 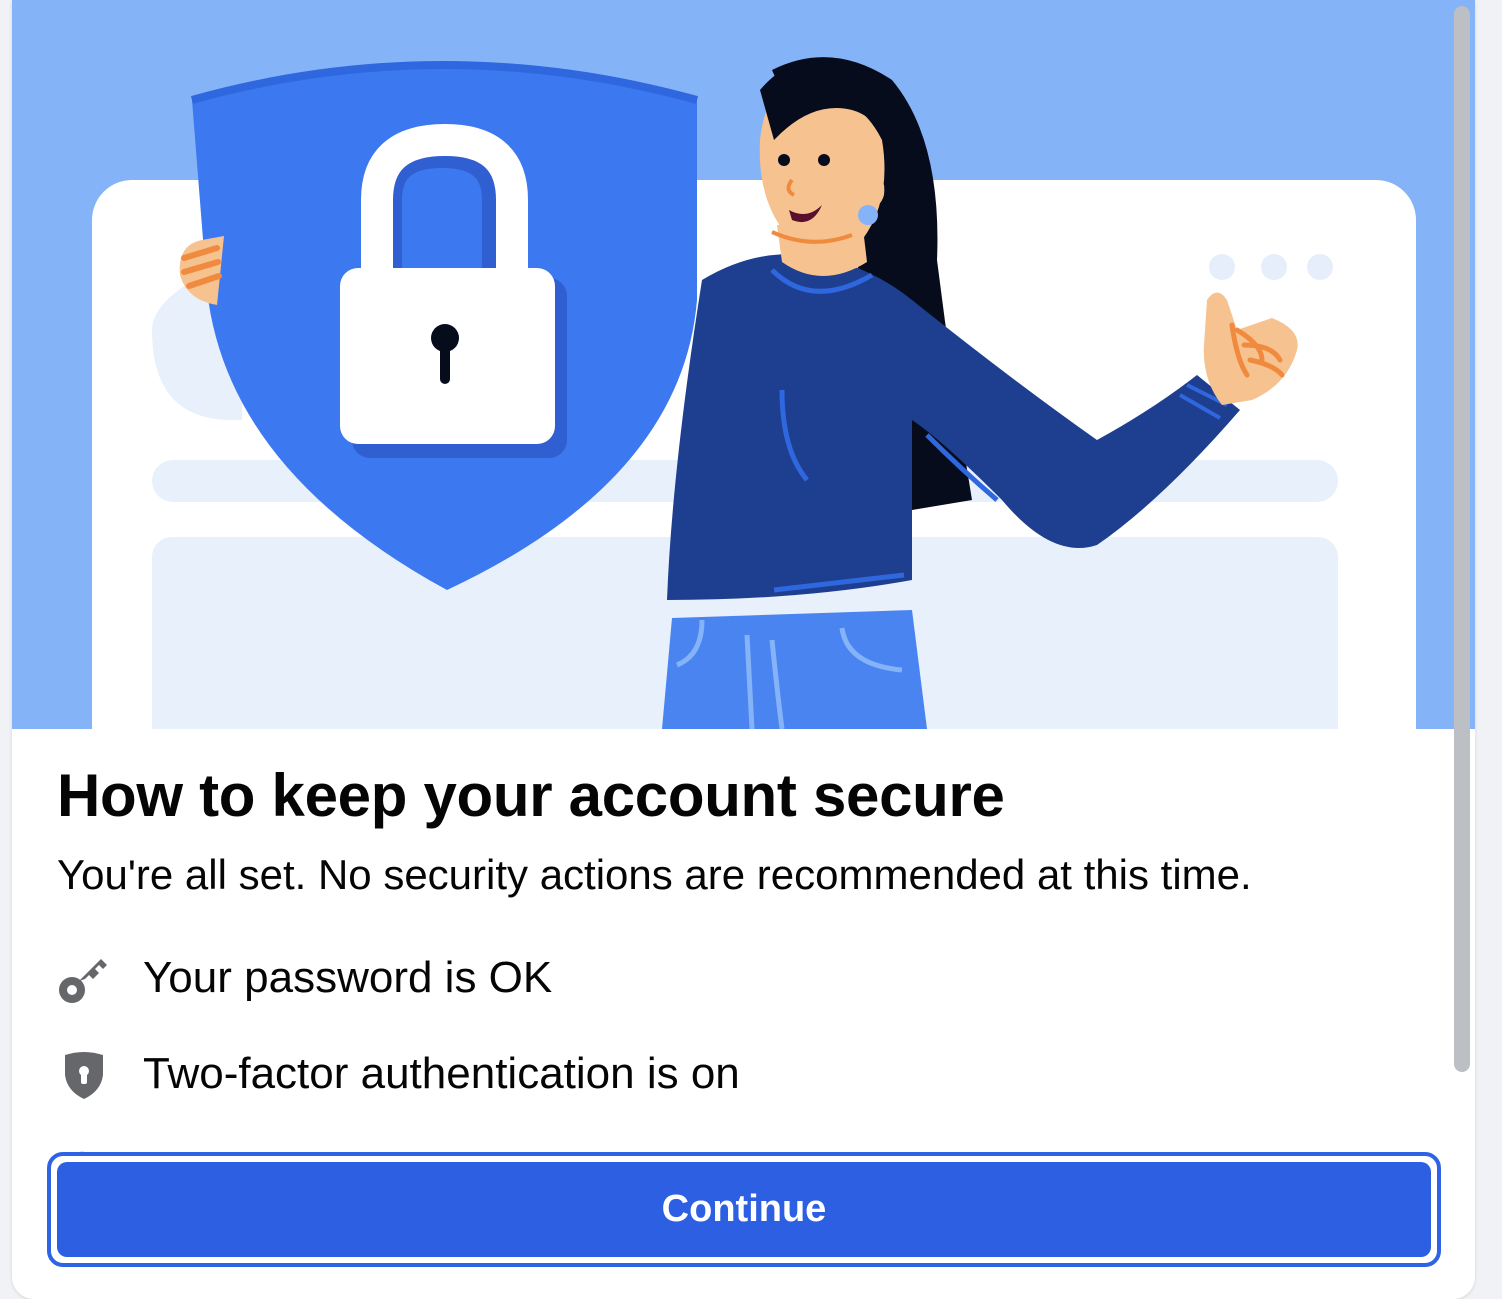 I want to click on status-item-password: Your password is OK, so click(x=707, y=981).